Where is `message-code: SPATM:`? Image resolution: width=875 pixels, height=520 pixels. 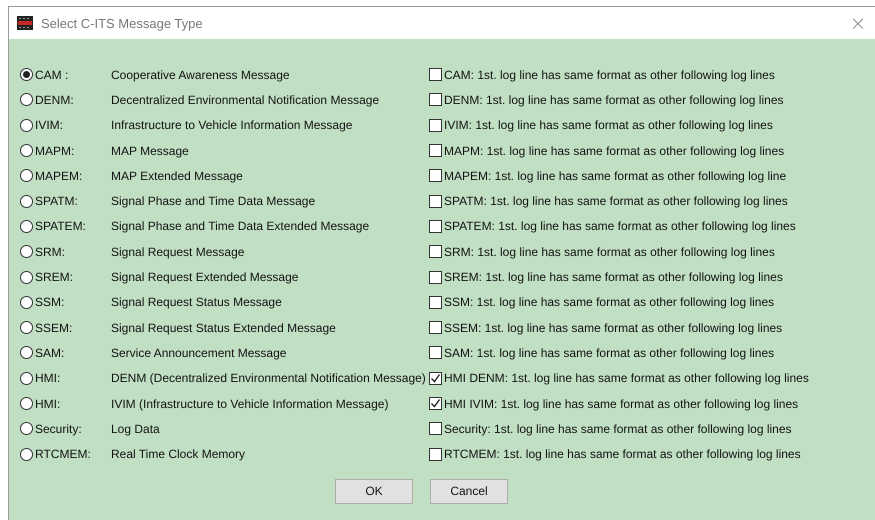 message-code: SPATM: is located at coordinates (57, 201).